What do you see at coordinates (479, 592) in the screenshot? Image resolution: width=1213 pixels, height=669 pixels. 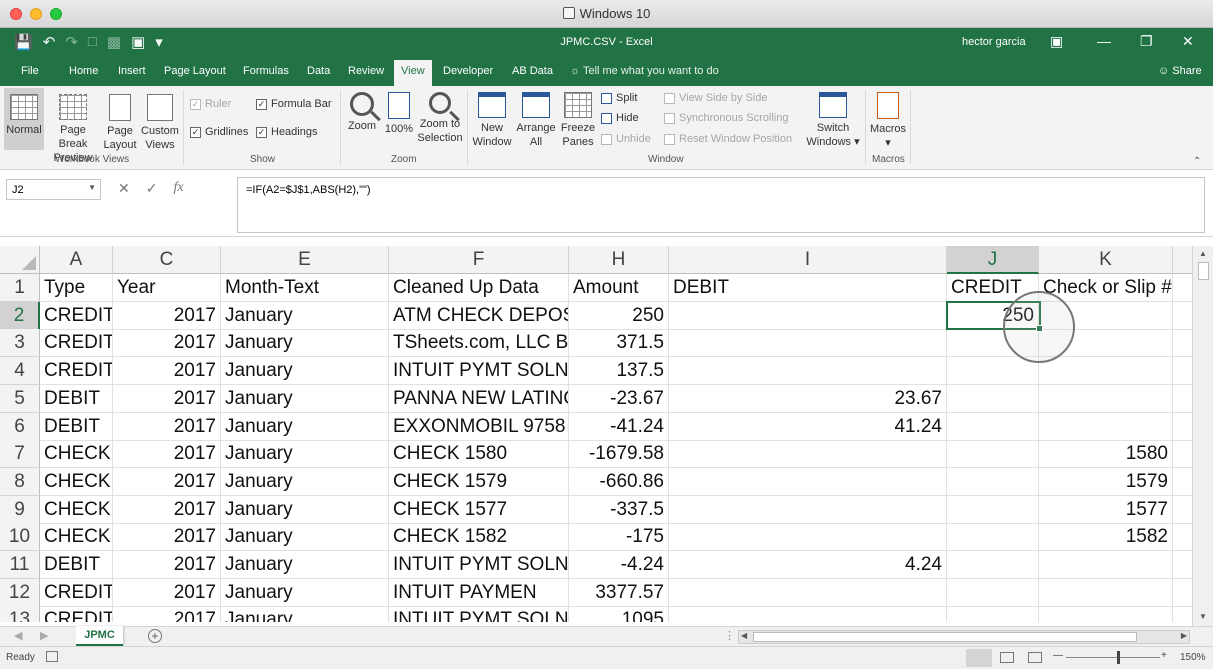 I see `cell-f12: INTUIT PAYMEN` at bounding box center [479, 592].